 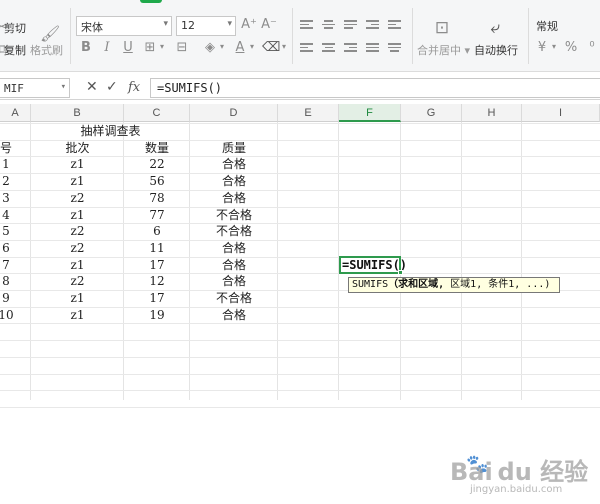 I want to click on copy-button: 复制, so click(x=15, y=50).